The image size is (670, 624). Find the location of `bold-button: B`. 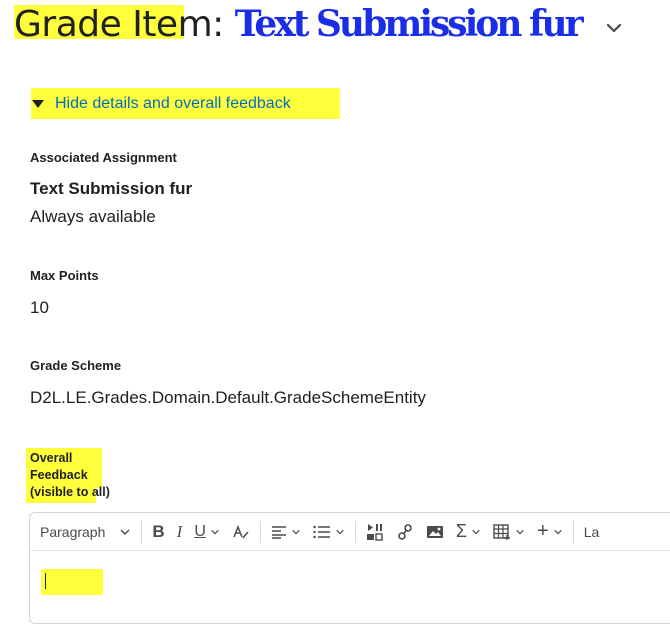

bold-button: B is located at coordinates (158, 531).